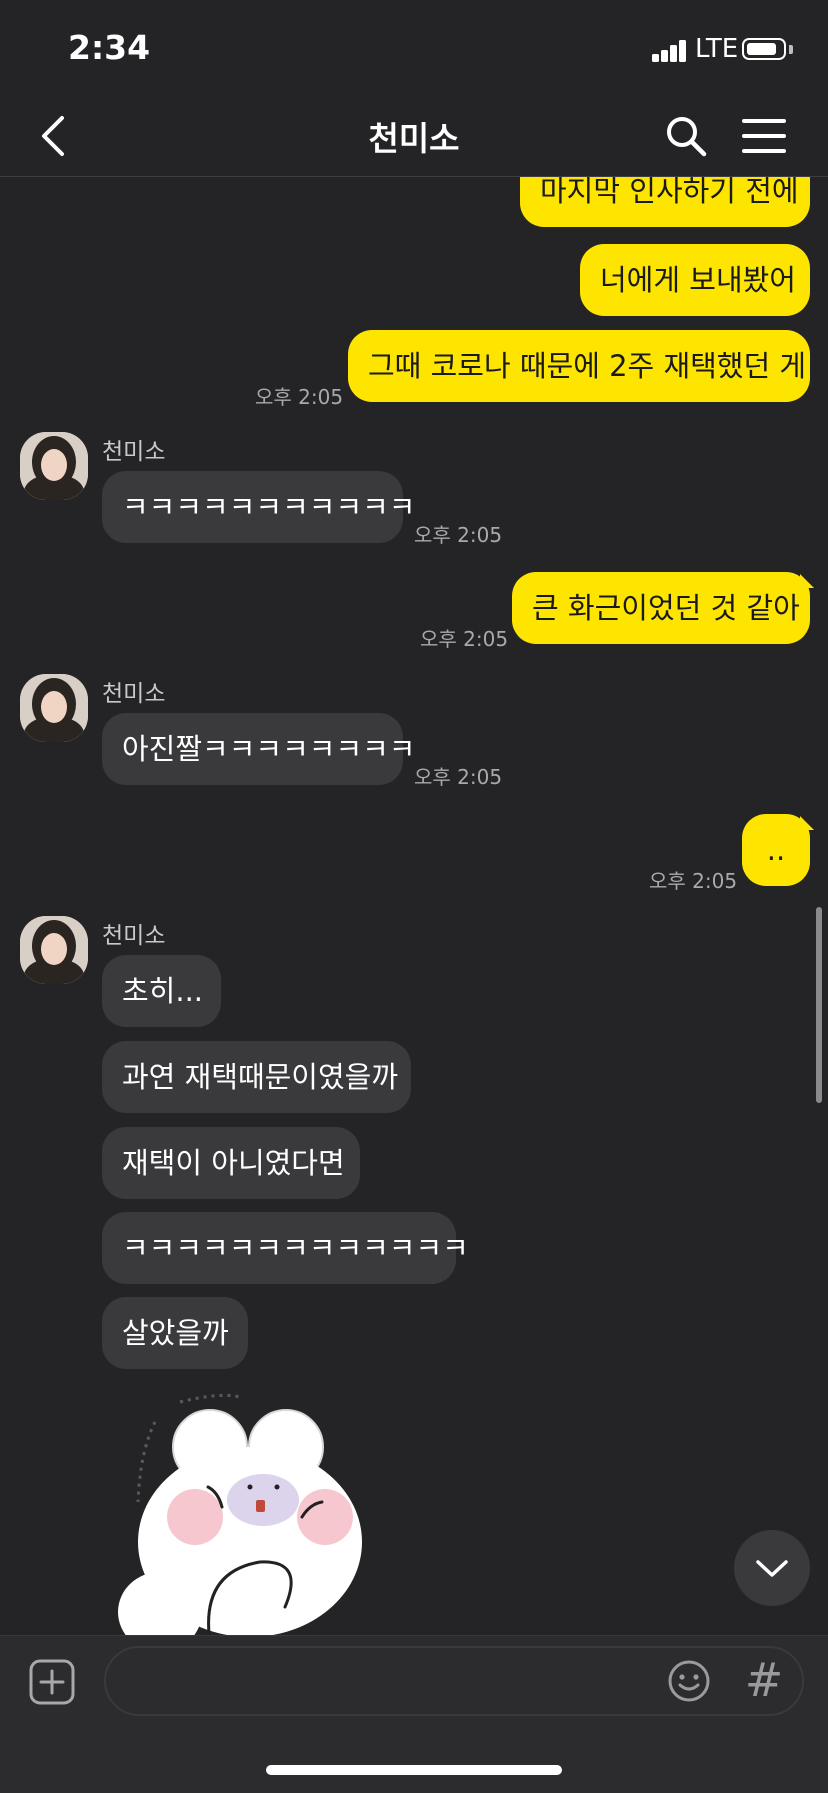 The height and width of the screenshot is (1793, 828). I want to click on message-bubble-received: 아진짤ㅋㅋㅋㅋㅋㅋㅋㅋ, so click(258, 749).